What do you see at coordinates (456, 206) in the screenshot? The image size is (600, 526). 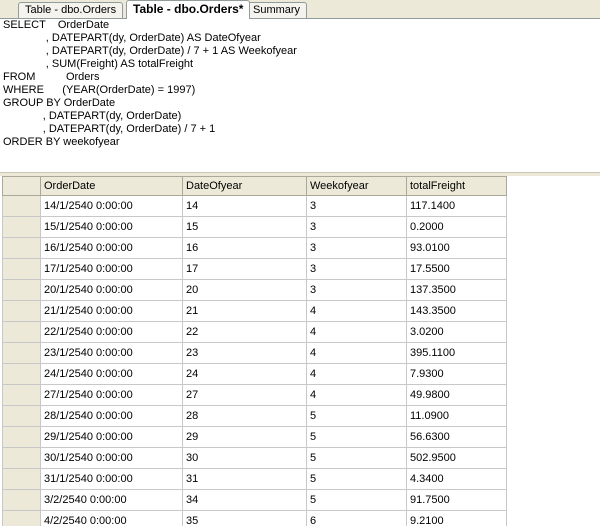 I see `cell-totalfreight: 117.1400` at bounding box center [456, 206].